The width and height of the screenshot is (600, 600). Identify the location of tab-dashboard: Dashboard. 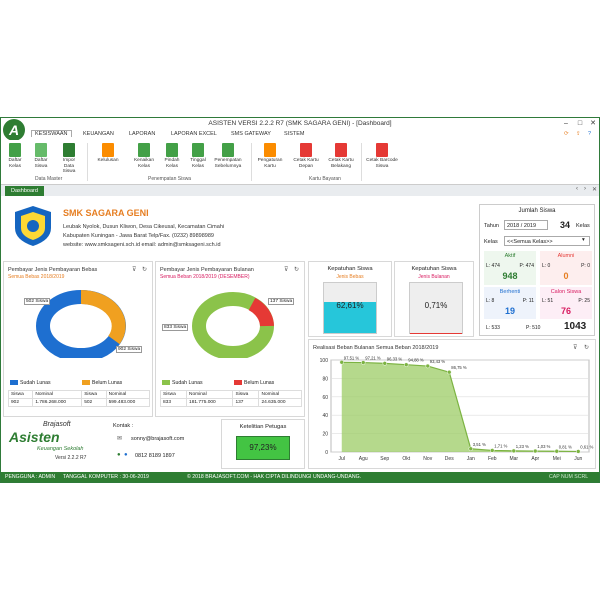
(24, 191).